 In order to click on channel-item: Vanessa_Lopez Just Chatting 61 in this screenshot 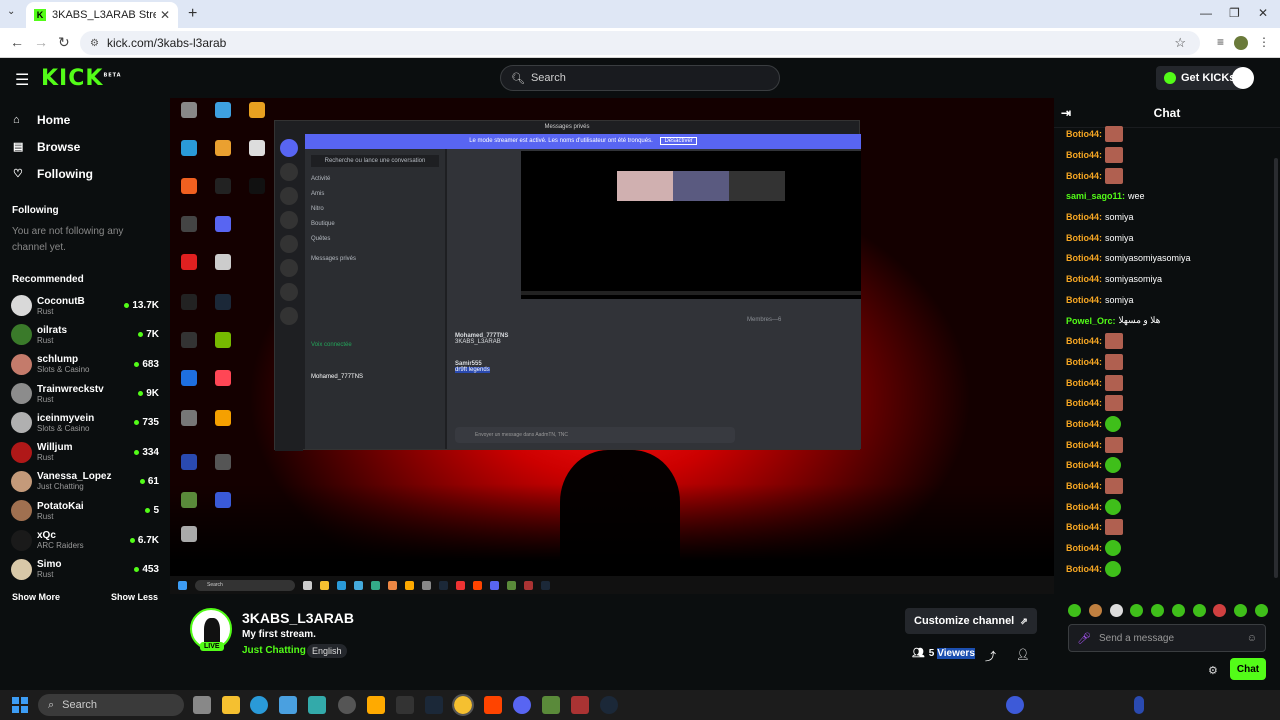, I will do `click(85, 481)`.